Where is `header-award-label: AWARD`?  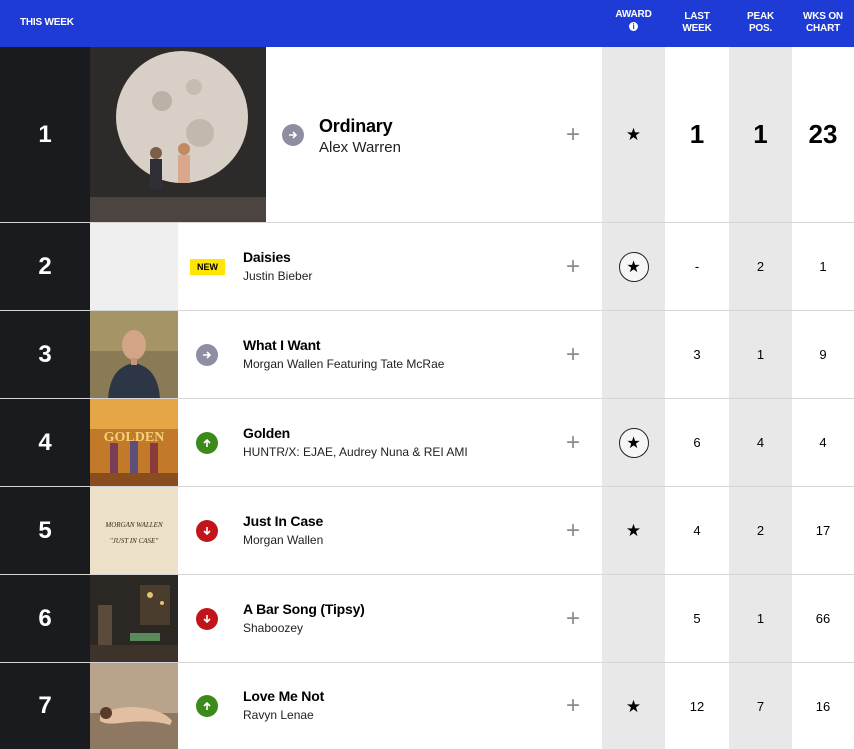
header-award-label: AWARD is located at coordinates (633, 14).